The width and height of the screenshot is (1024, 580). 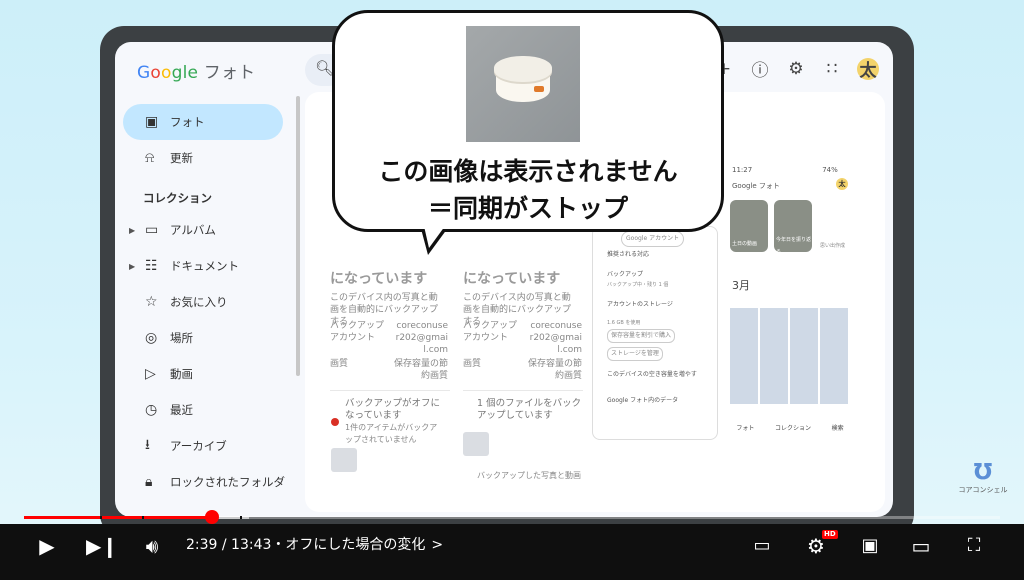 I want to click on bell-icon: ⍾, so click(x=150, y=158).